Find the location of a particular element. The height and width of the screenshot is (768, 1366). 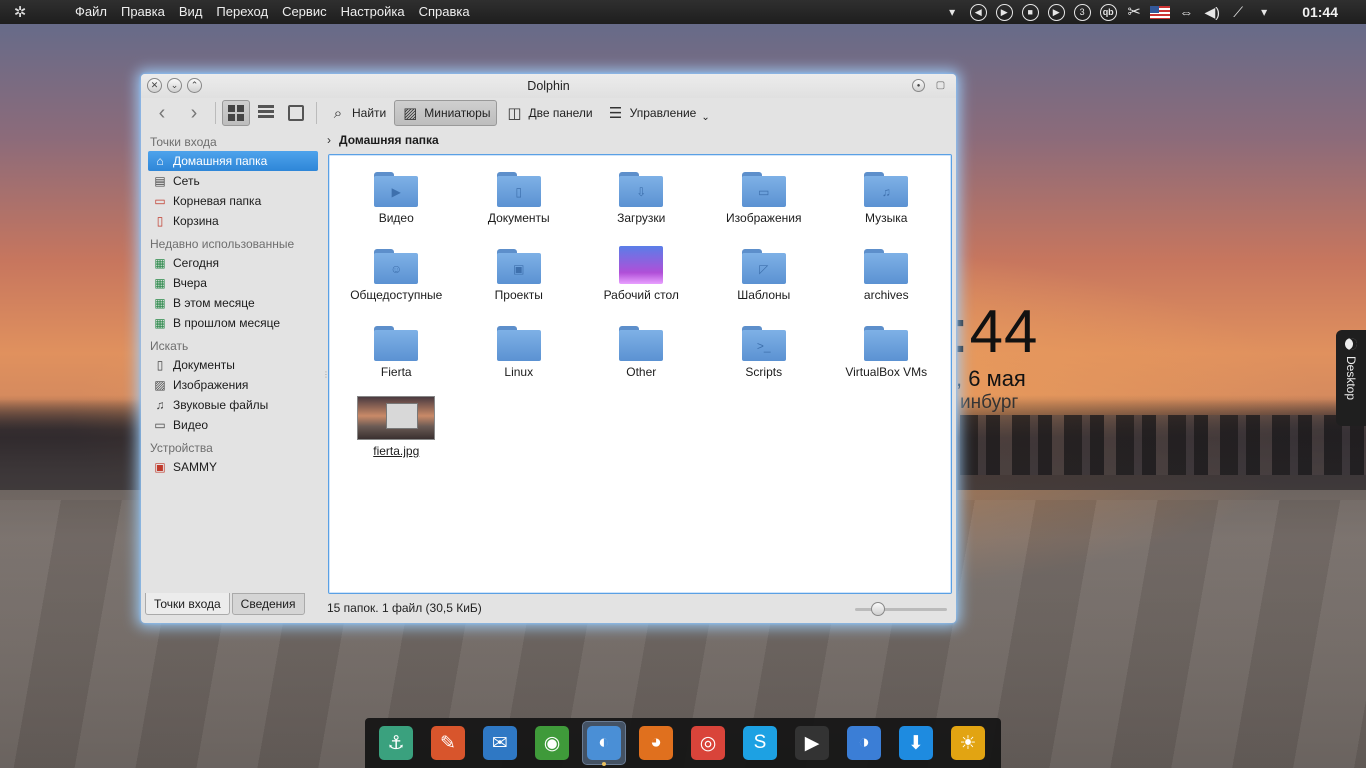

places-item: ▦ Вчера is located at coordinates (233, 283).